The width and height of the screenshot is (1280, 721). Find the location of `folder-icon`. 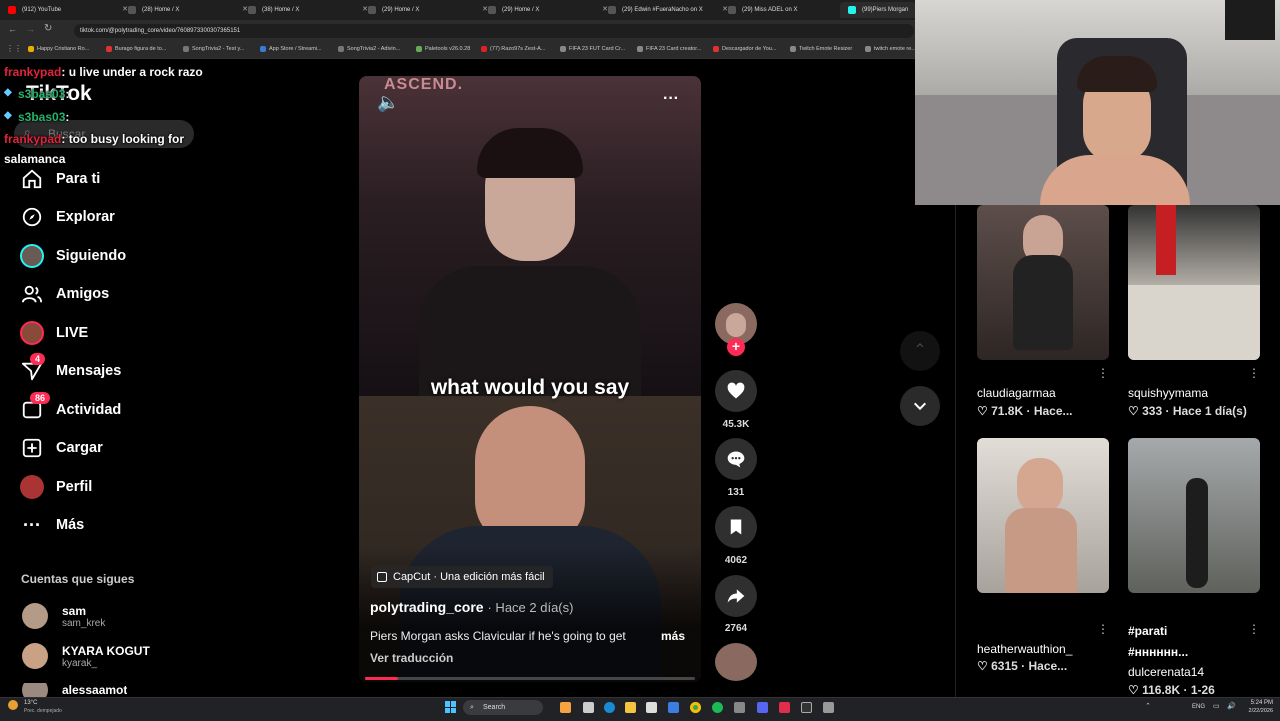

folder-icon is located at coordinates (630, 707).